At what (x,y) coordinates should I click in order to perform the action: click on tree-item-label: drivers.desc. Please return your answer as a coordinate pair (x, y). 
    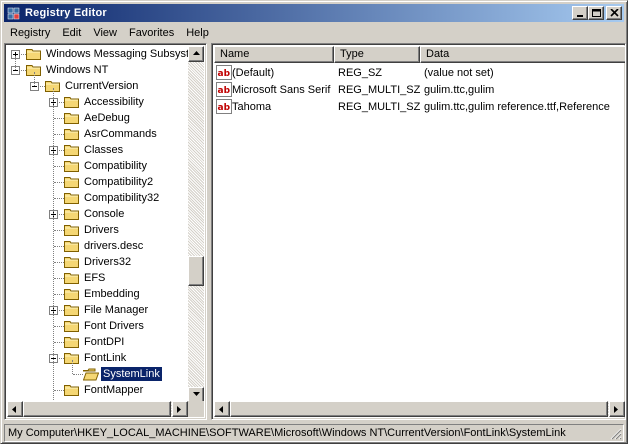
    Looking at the image, I should click on (113, 246).